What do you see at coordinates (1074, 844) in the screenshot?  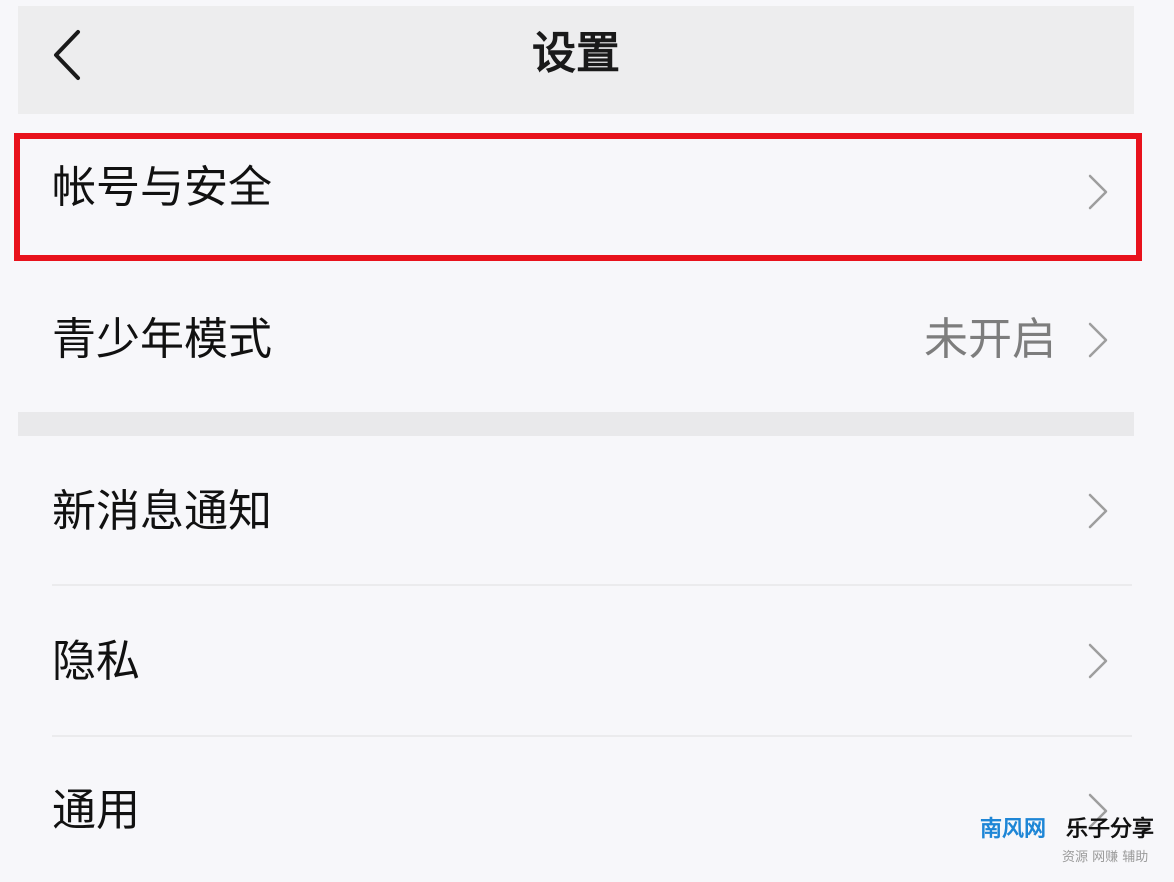 I see `watermark: 南风网 乐子分享 资源 网赚 辅助` at bounding box center [1074, 844].